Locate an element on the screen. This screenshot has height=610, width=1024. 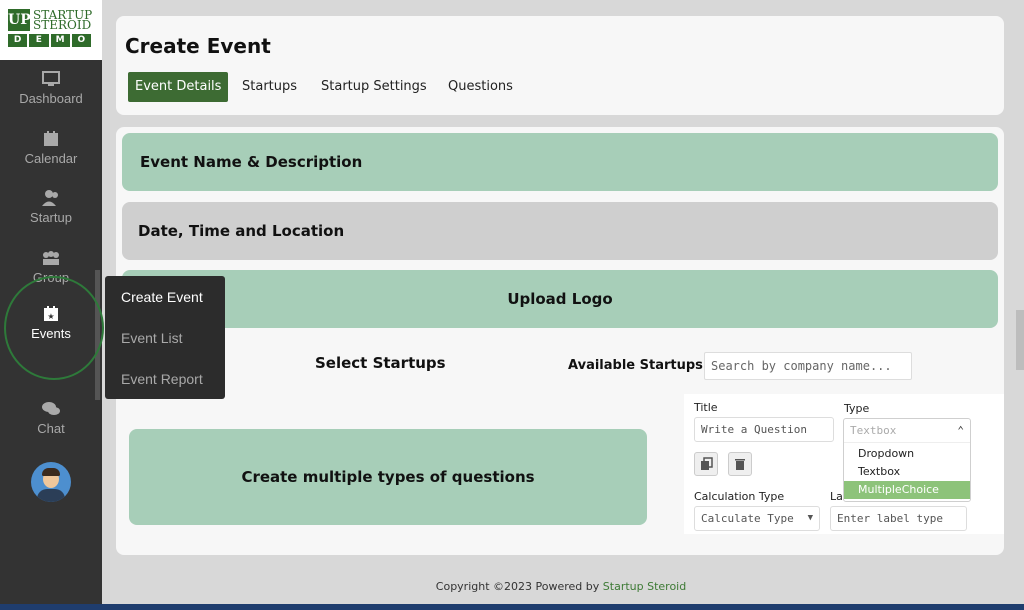
submenu-event-list: Event List is located at coordinates (151, 338).